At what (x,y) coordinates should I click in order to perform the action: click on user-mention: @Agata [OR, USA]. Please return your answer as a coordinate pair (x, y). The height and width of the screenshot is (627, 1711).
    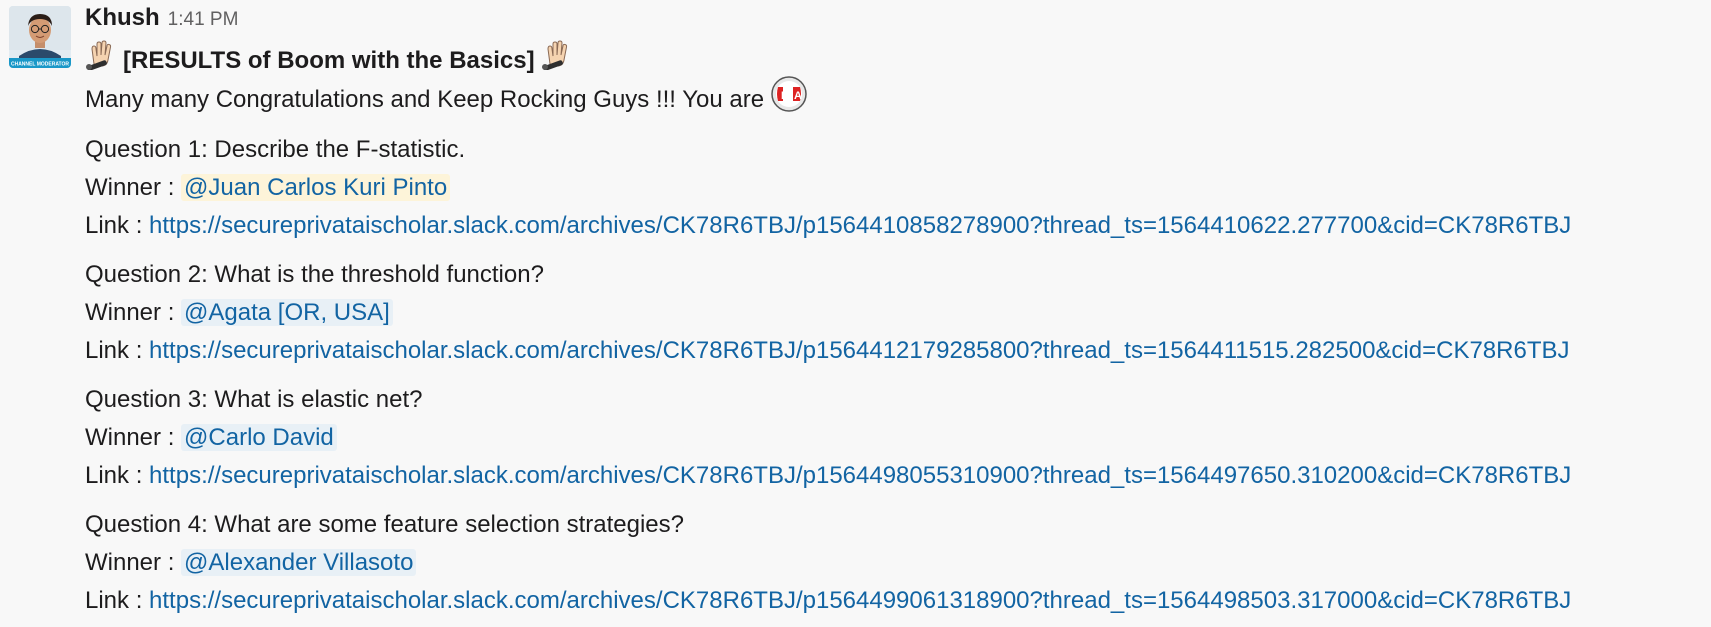
    Looking at the image, I should click on (287, 312).